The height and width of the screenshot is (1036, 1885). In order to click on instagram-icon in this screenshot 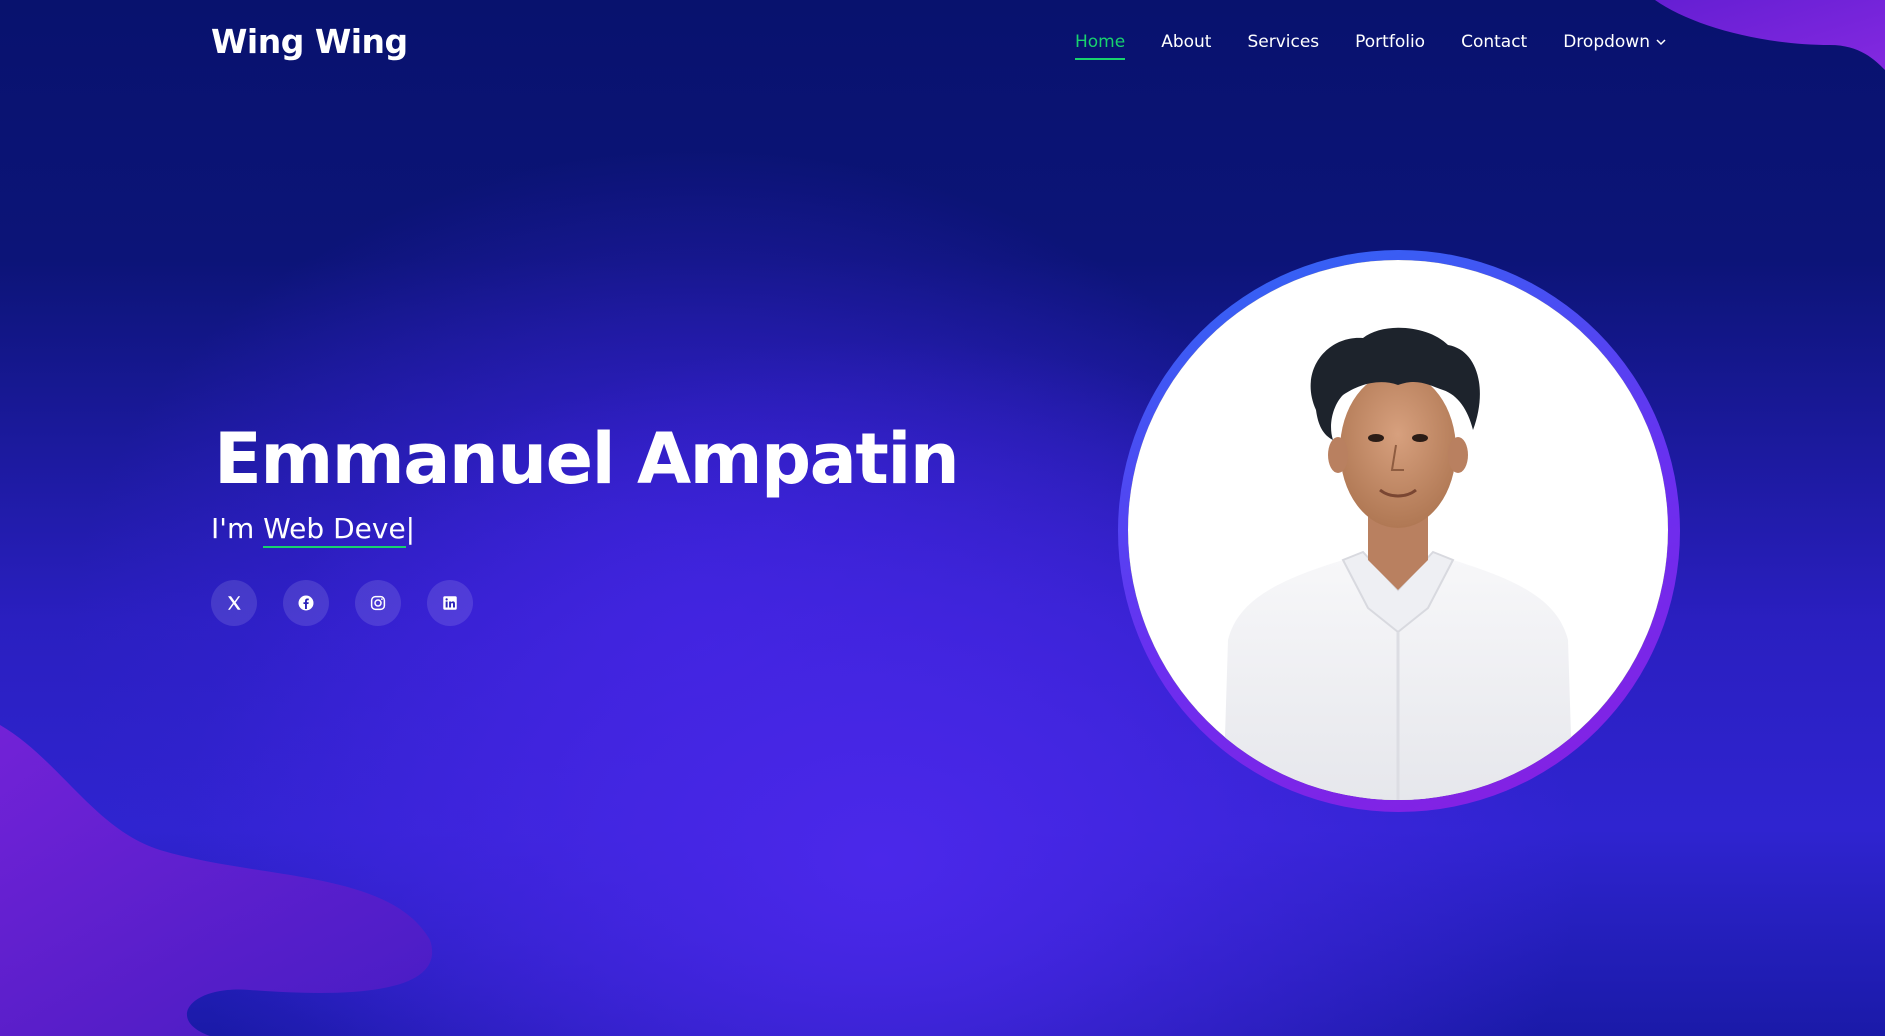, I will do `click(378, 603)`.